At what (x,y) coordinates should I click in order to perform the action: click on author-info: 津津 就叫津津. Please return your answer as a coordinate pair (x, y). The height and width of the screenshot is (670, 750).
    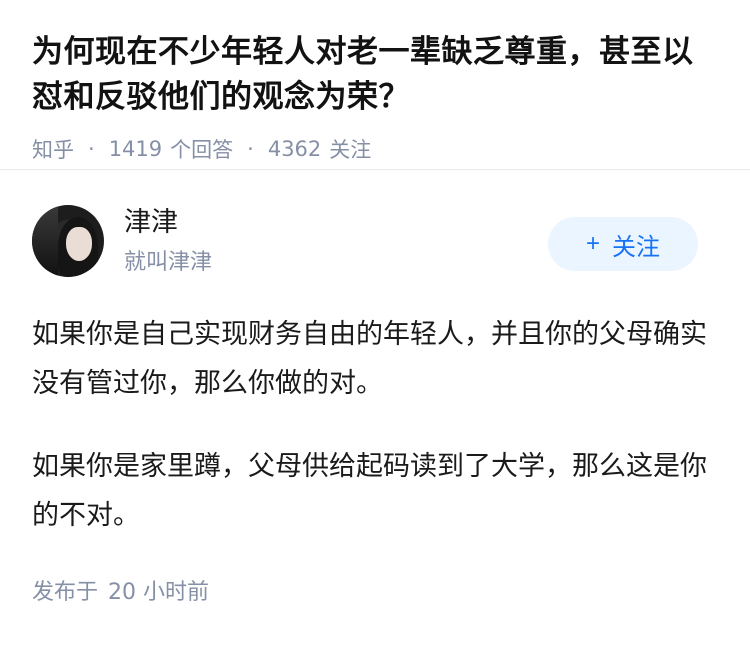
    Looking at the image, I should click on (168, 241).